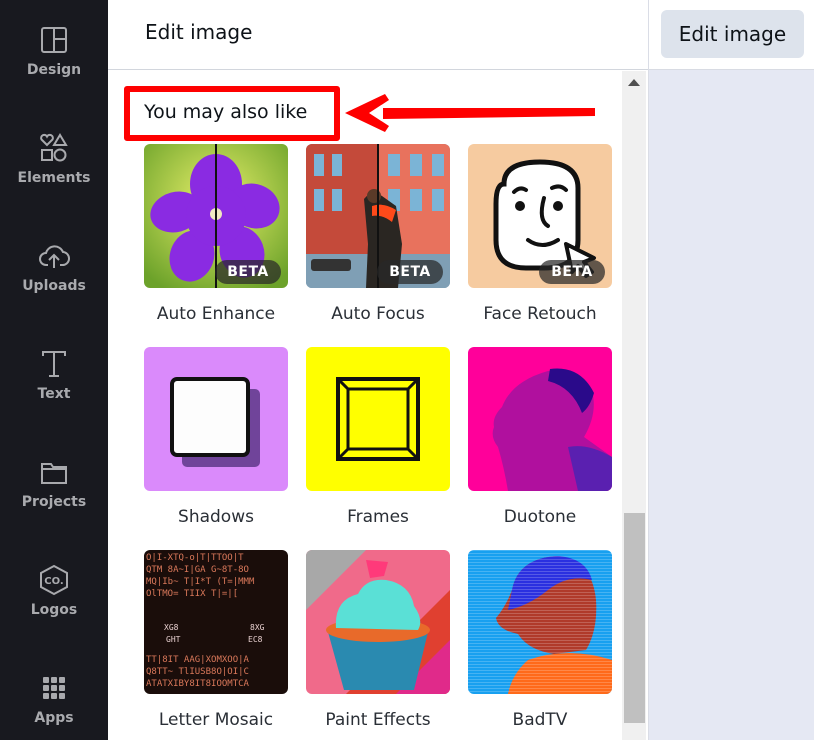 The width and height of the screenshot is (814, 752). I want to click on edit-image-button: Edit image, so click(732, 34).